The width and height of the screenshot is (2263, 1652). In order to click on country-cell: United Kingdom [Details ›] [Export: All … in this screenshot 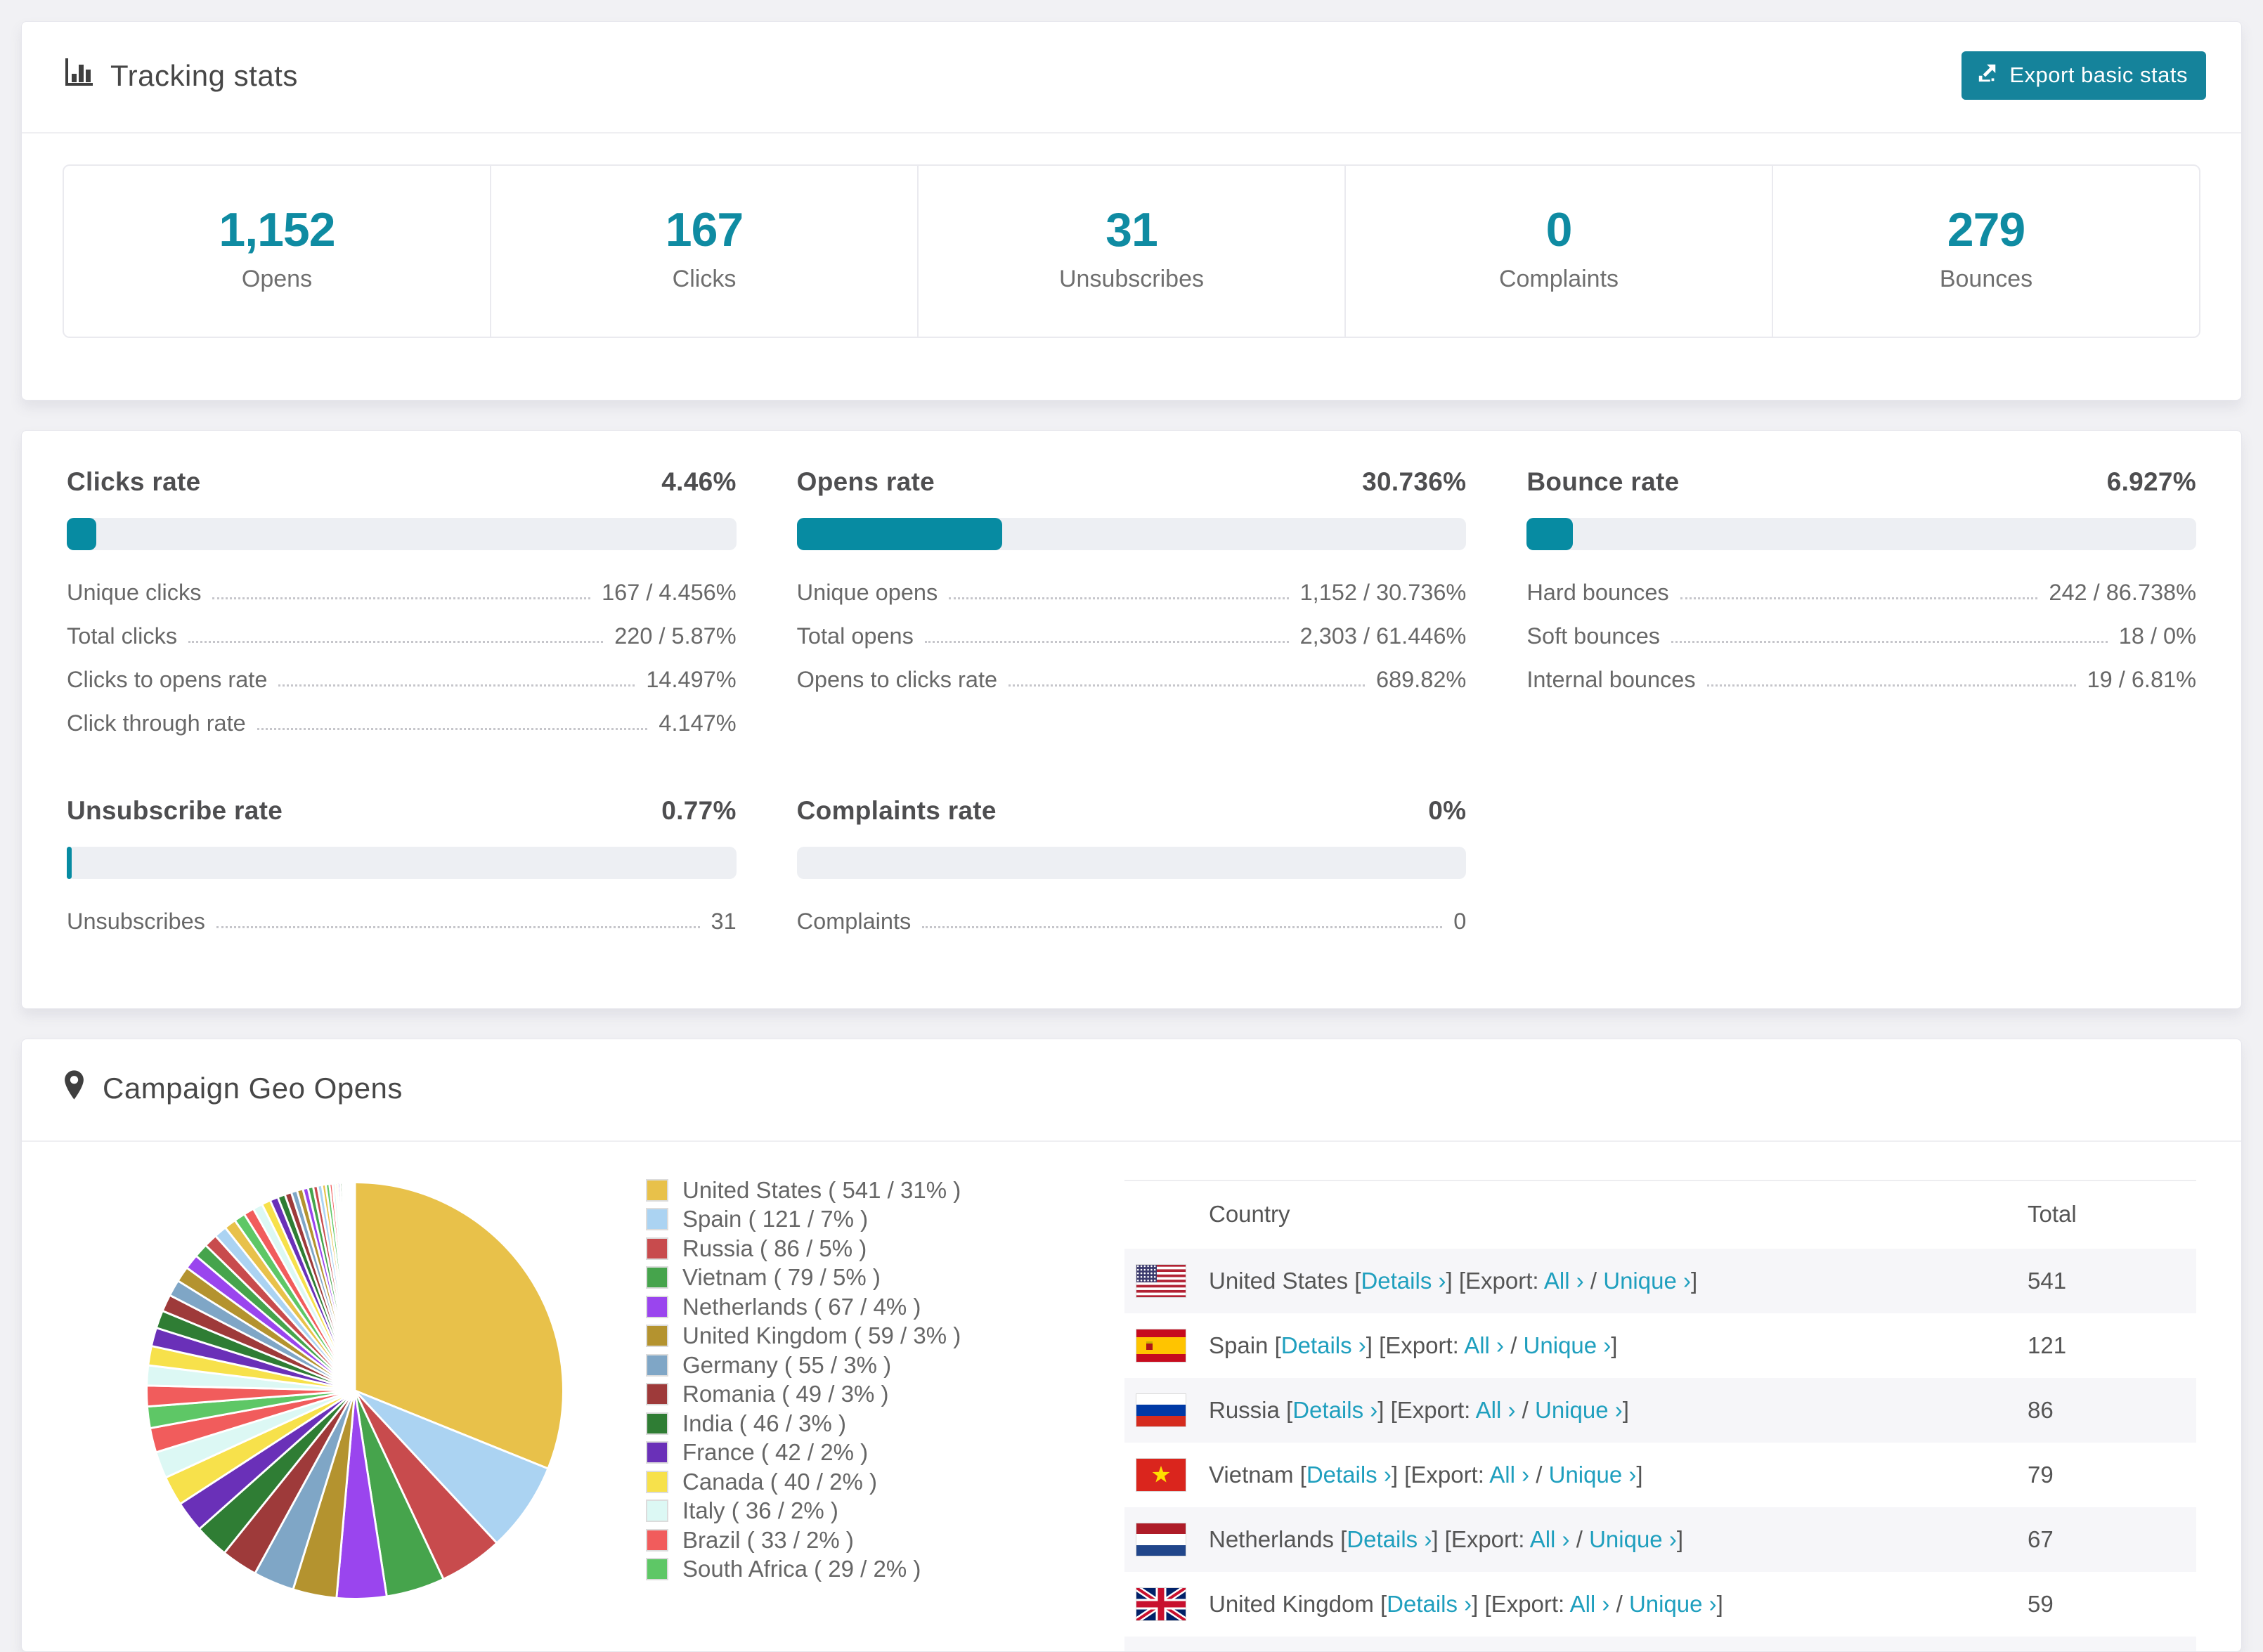, I will do `click(1466, 1604)`.